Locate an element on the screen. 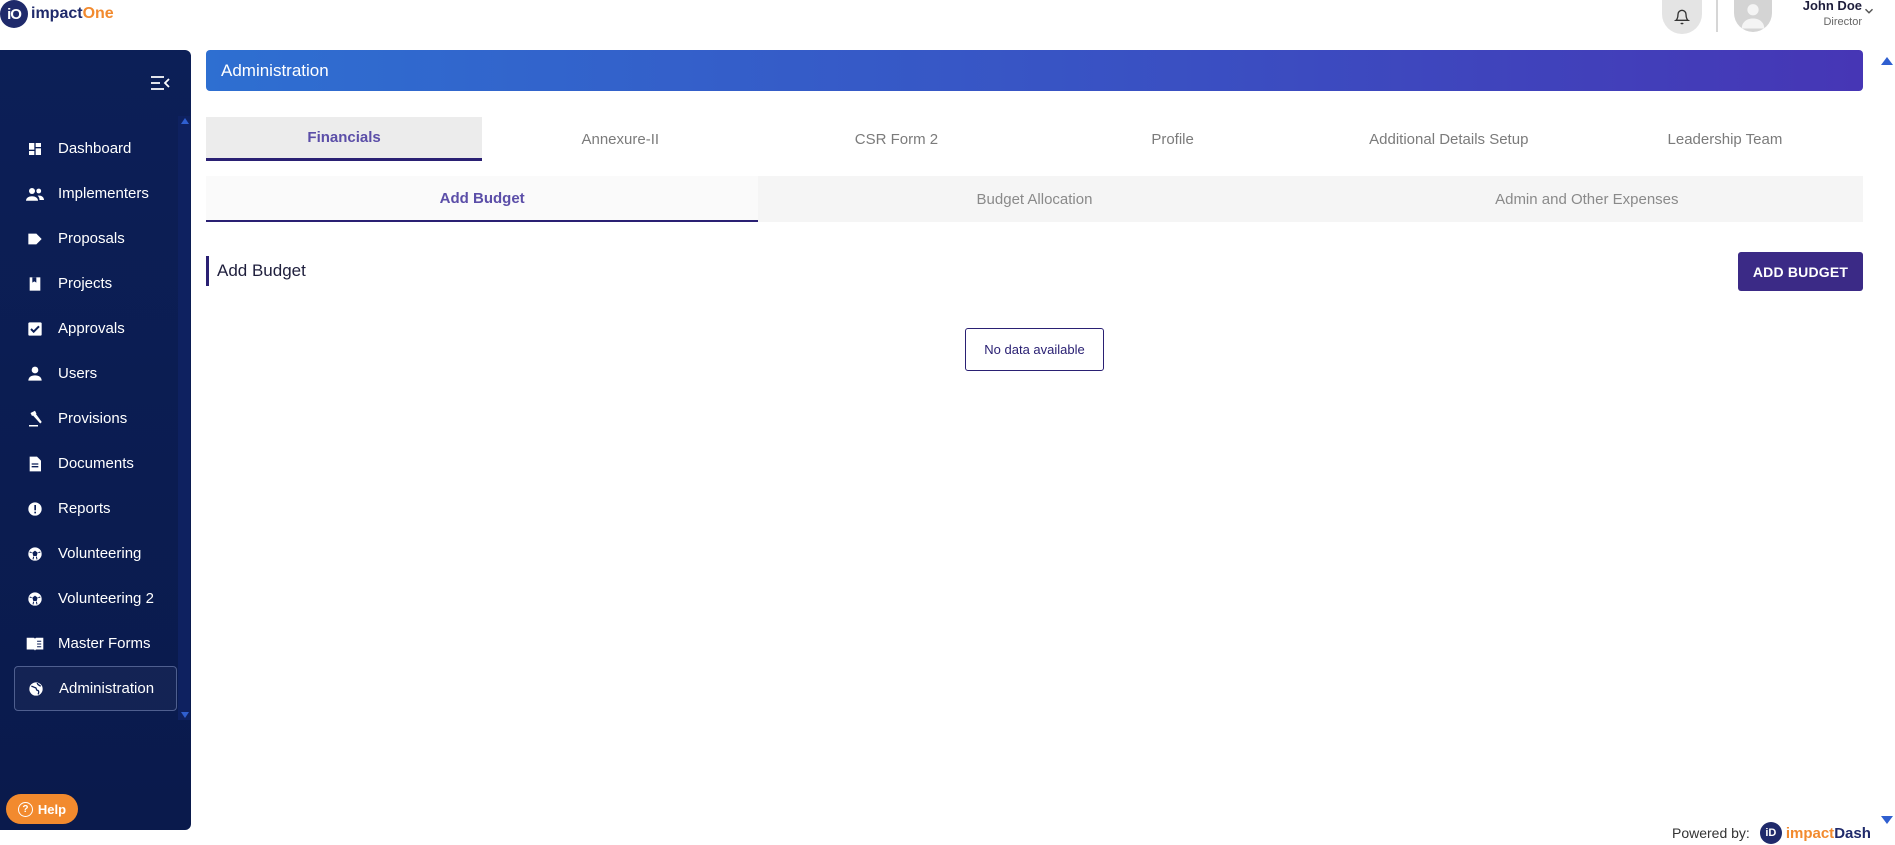 The width and height of the screenshot is (1895, 845). help-label: Help is located at coordinates (52, 809).